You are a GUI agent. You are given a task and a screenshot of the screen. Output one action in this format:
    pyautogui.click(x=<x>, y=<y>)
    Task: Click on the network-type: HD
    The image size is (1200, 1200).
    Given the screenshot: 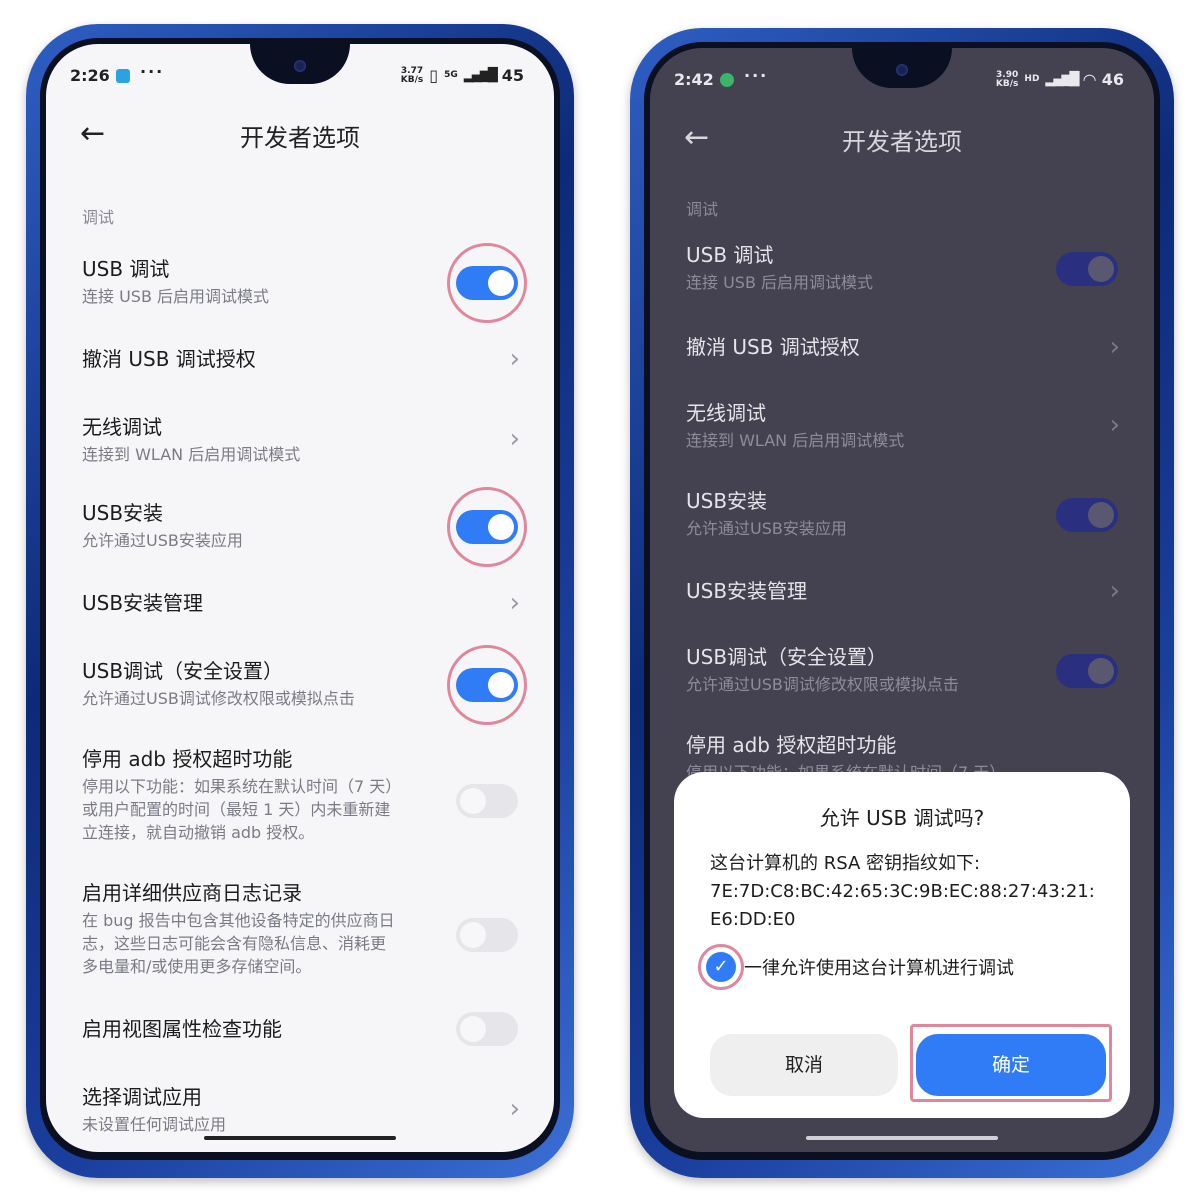 What is the action you would take?
    pyautogui.click(x=1032, y=79)
    